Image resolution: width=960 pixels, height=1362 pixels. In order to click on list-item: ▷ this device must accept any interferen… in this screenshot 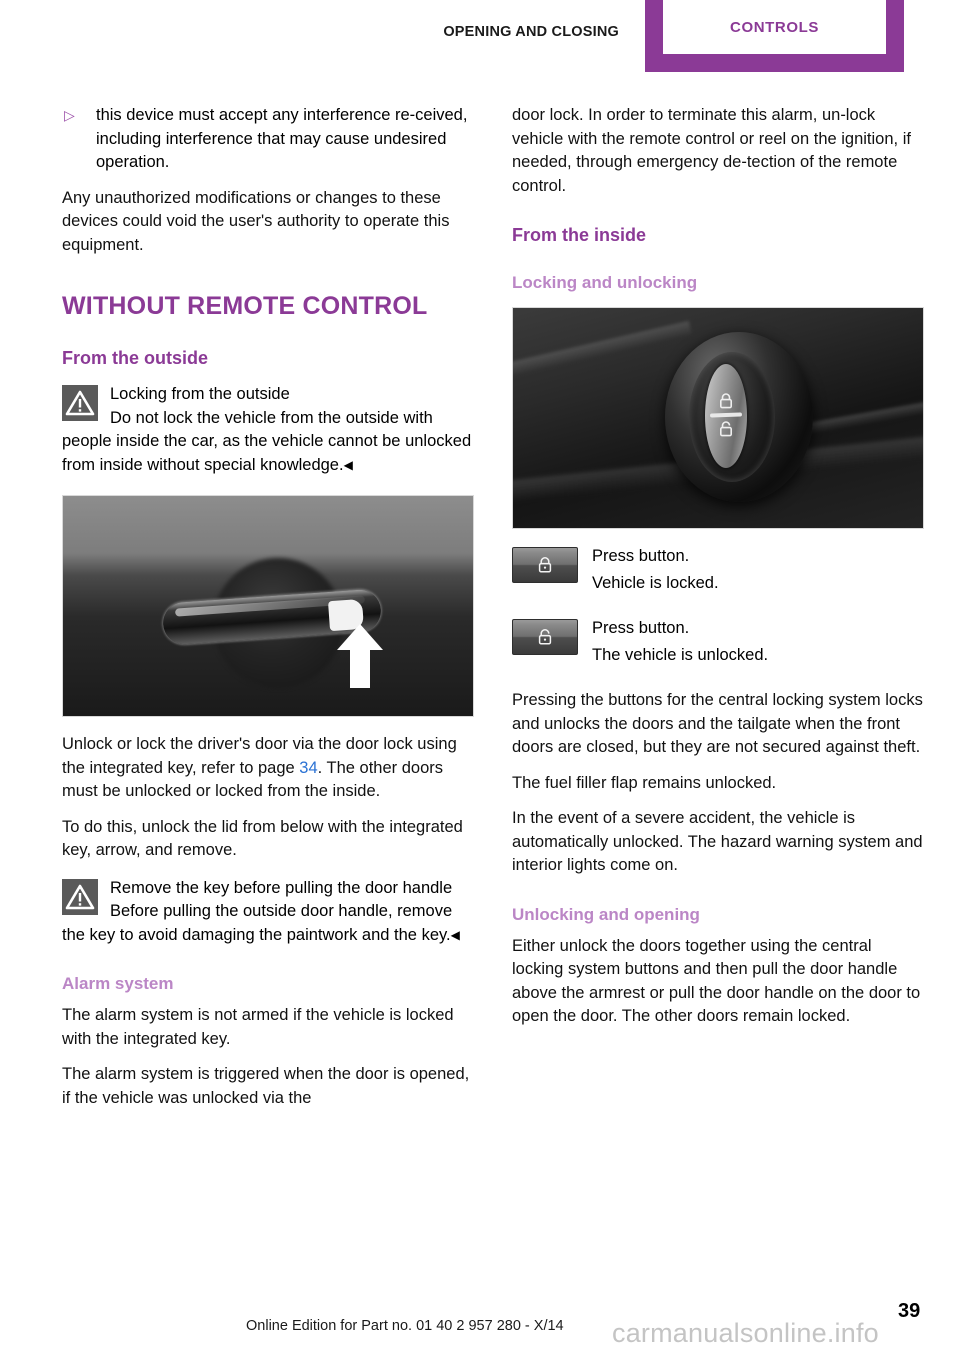, I will do `click(268, 139)`.